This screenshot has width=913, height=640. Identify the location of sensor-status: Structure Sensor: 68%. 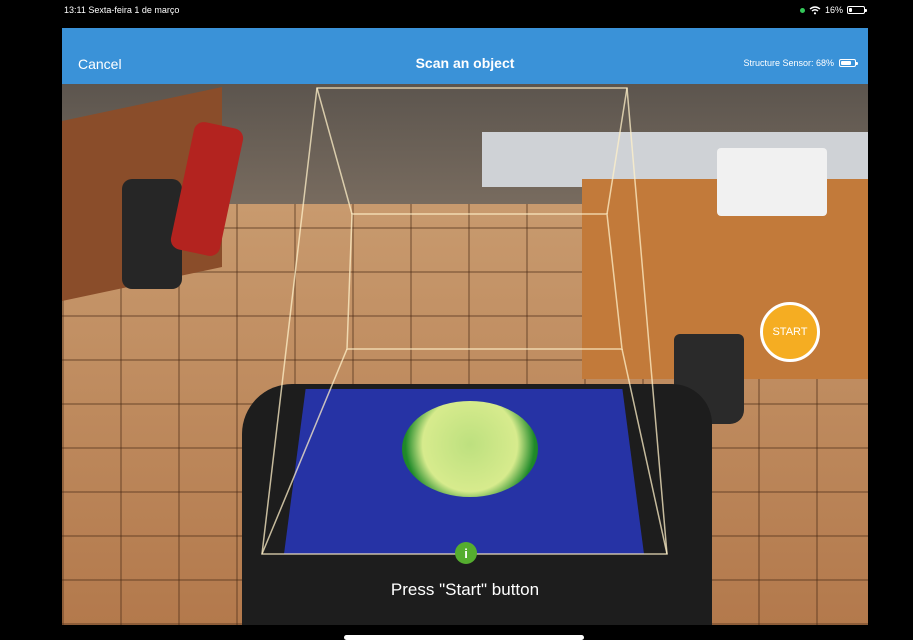
(800, 63).